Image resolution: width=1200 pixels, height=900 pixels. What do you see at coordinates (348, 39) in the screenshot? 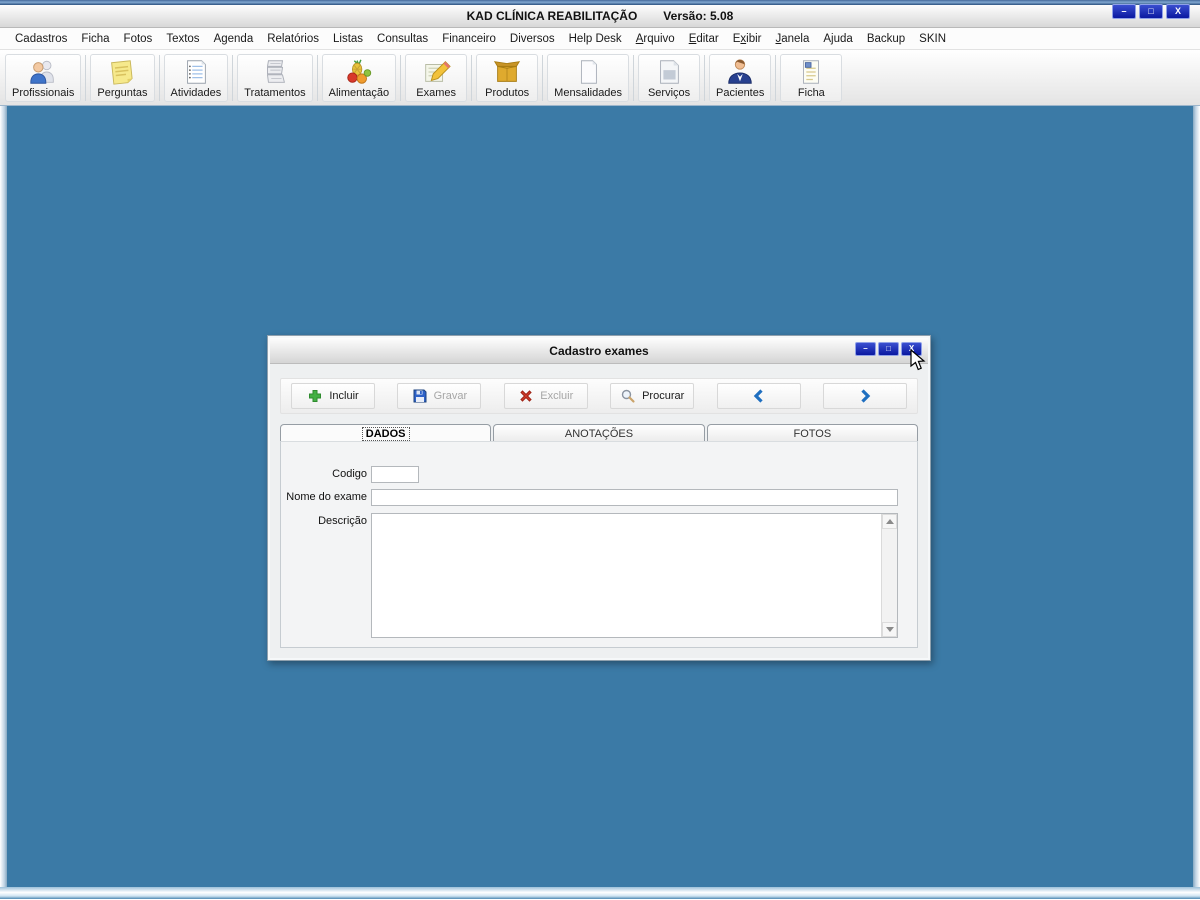
I see `menu-item-listas: Listas` at bounding box center [348, 39].